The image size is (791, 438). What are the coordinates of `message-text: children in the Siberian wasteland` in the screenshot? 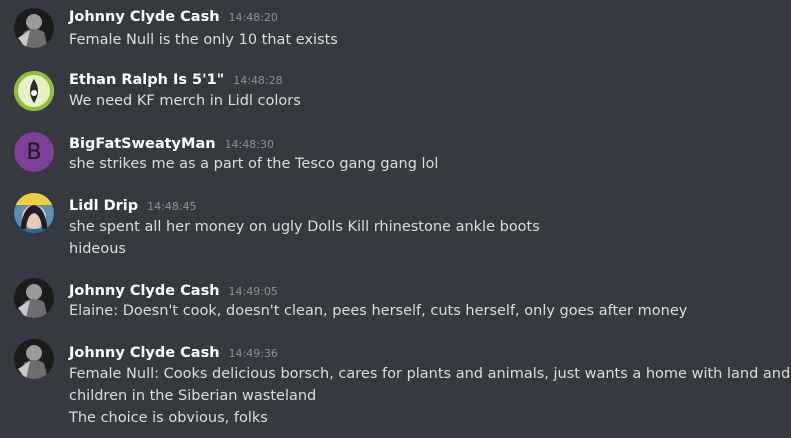 It's located at (193, 396).